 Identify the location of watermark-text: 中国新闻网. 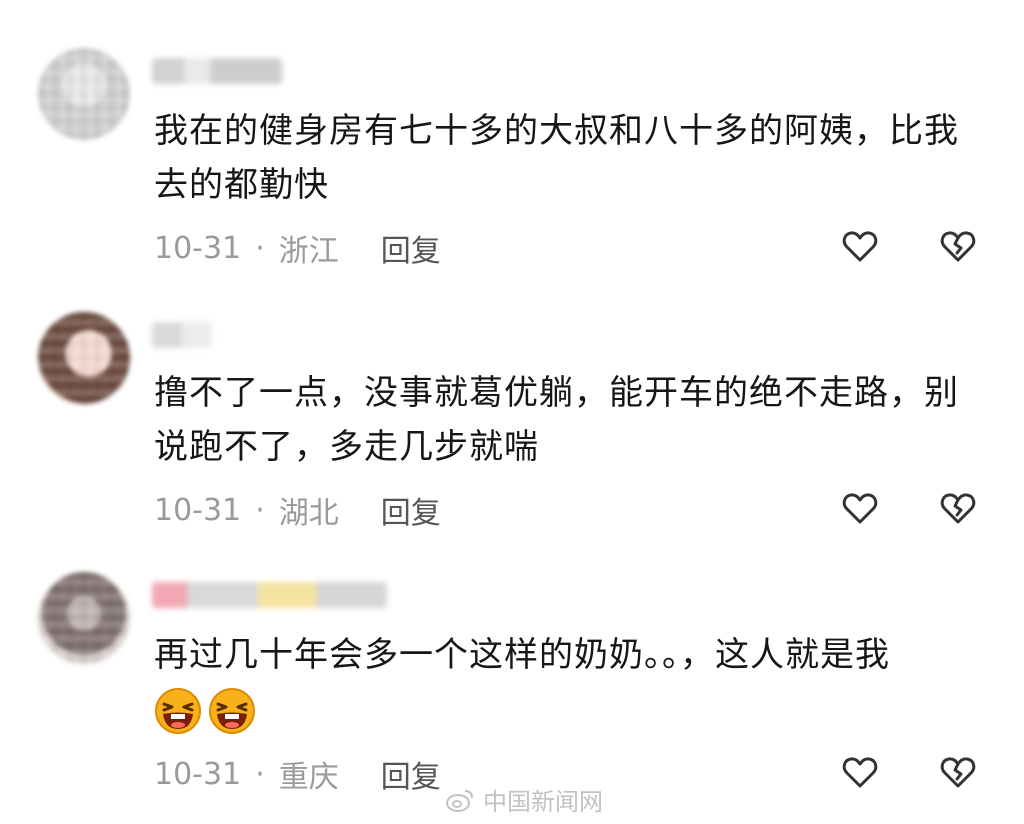
(543, 802).